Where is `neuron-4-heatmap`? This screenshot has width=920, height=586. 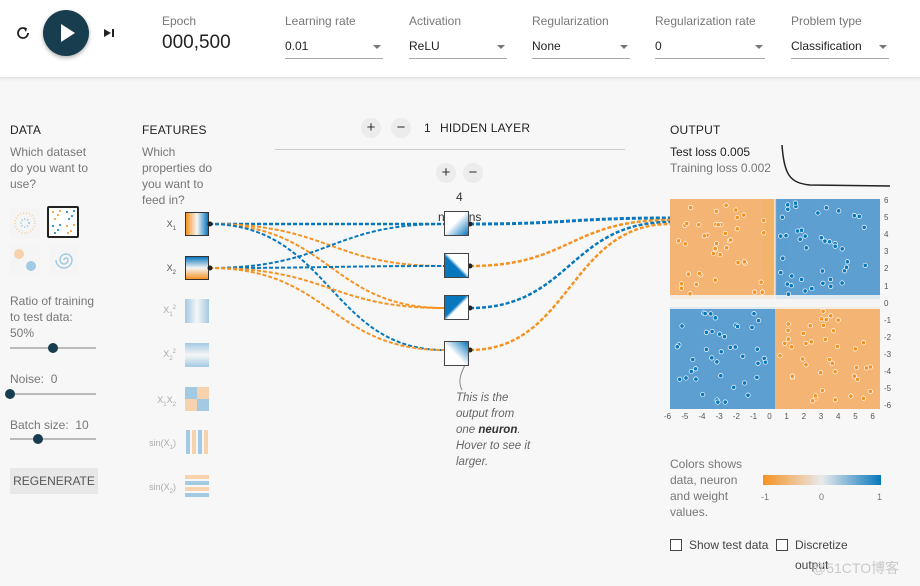
neuron-4-heatmap is located at coordinates (456, 353).